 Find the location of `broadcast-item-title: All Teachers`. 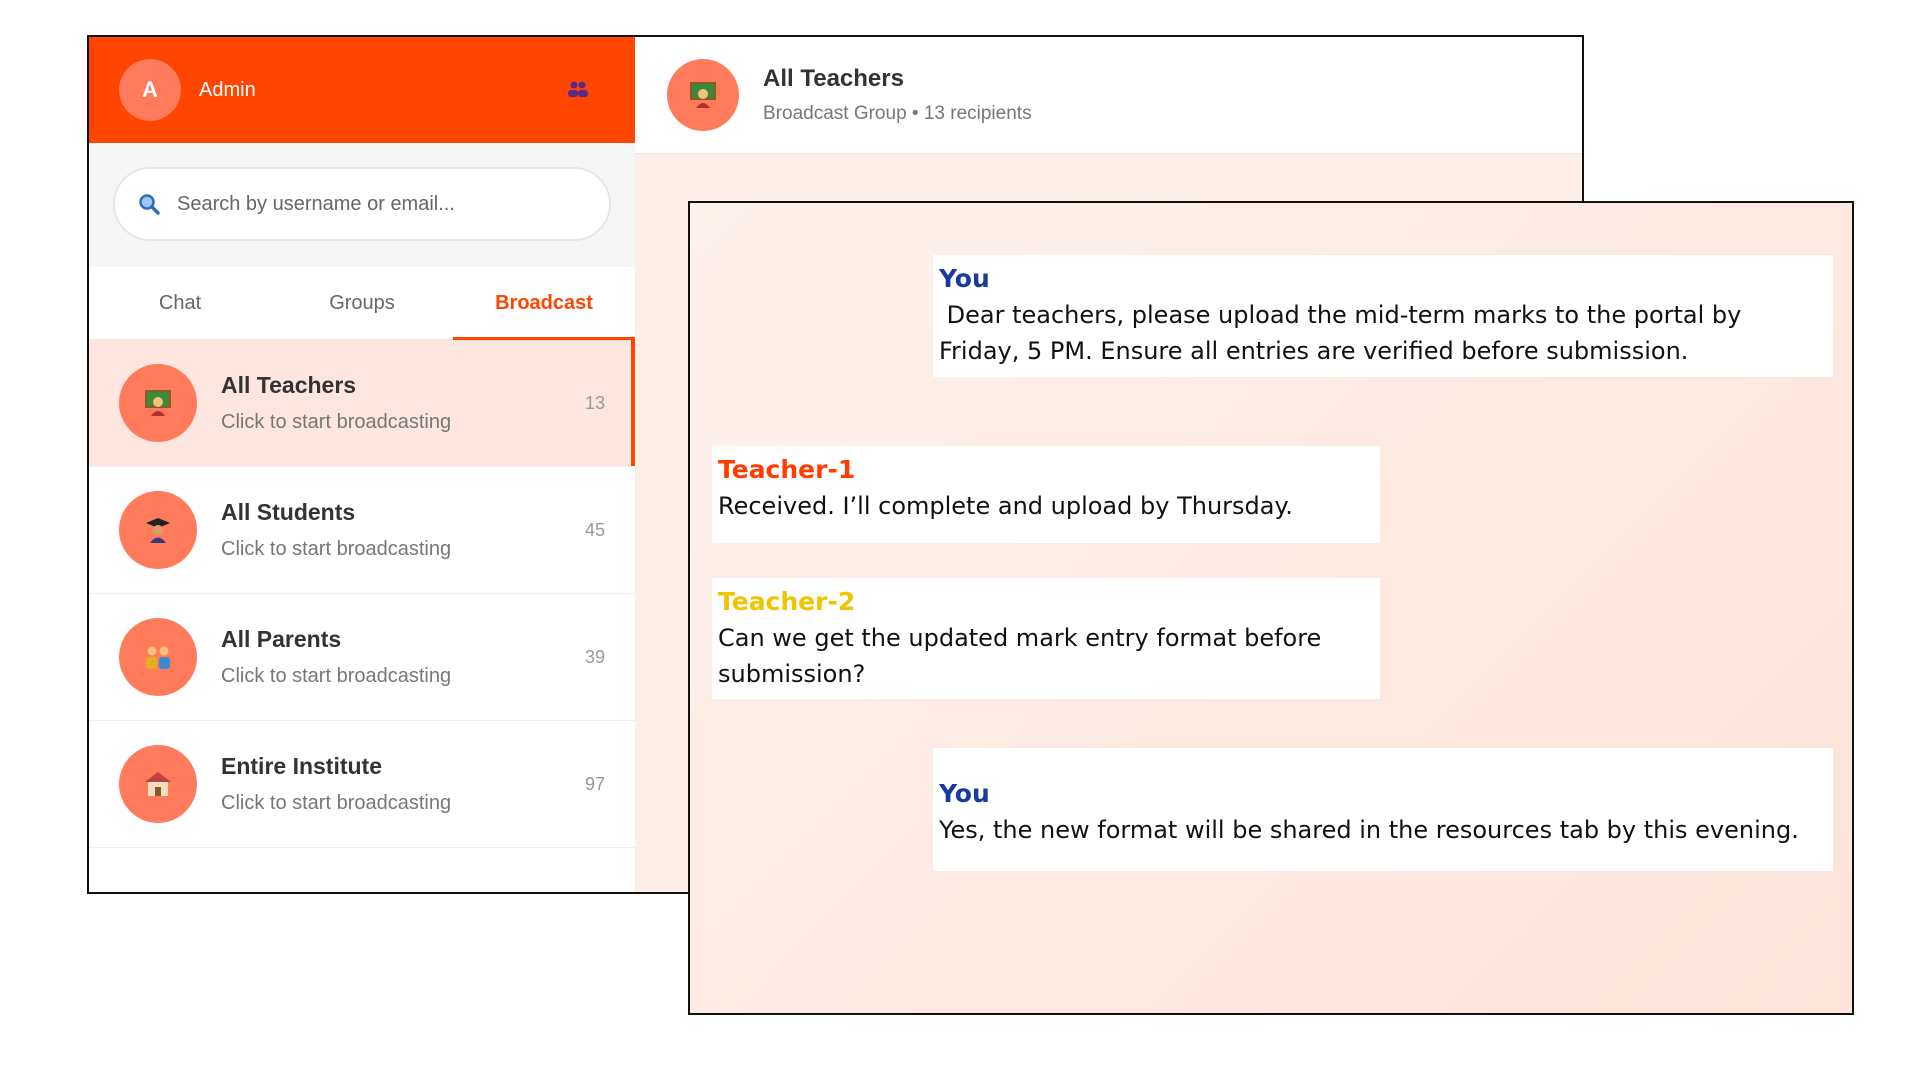

broadcast-item-title: All Teachers is located at coordinates (289, 385).